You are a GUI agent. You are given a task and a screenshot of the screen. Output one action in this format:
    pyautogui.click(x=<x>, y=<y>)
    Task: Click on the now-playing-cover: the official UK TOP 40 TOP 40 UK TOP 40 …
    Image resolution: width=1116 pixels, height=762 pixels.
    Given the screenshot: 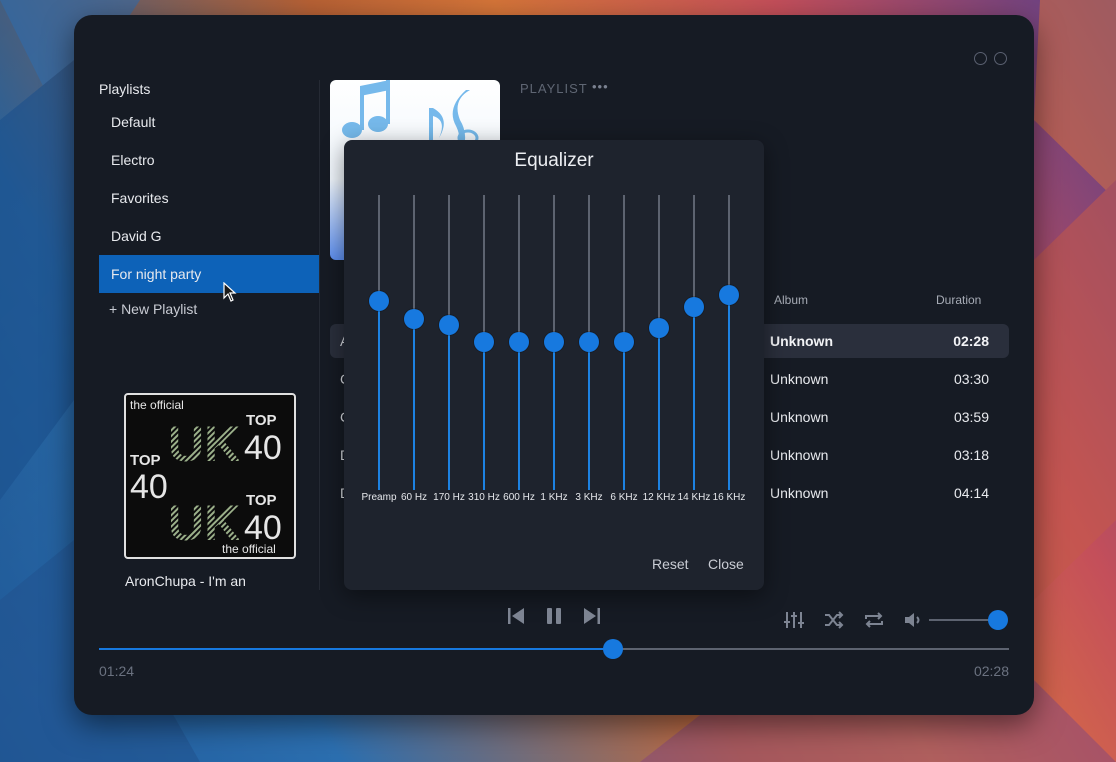 What is the action you would take?
    pyautogui.click(x=210, y=476)
    